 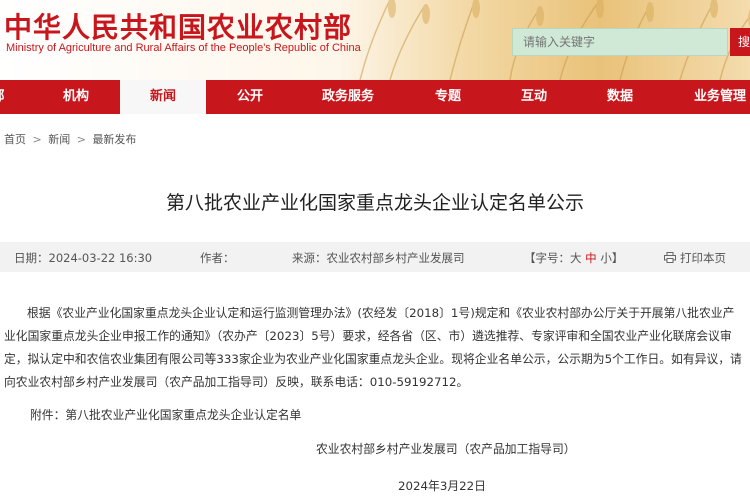 I want to click on breadcrumb-home: 首页, so click(x=15, y=139).